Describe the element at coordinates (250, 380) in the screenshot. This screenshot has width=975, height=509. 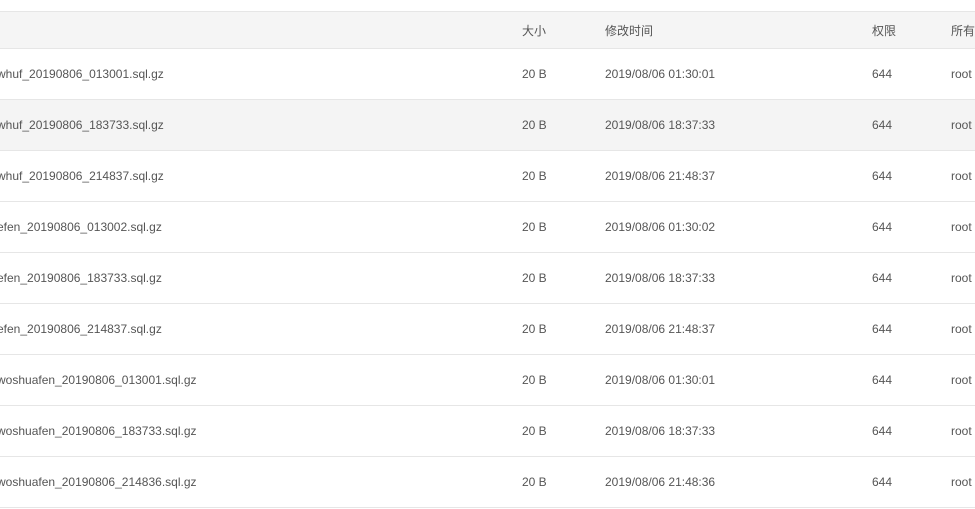
I see `file-name: woshuafen_20190806_013001.sql.gz` at that location.